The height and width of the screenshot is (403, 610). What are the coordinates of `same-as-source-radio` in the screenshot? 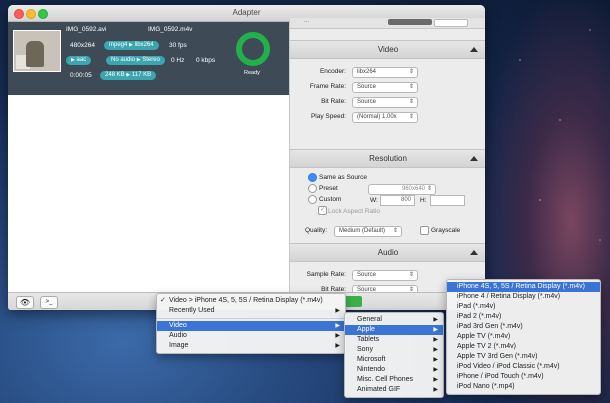 It's located at (312, 177).